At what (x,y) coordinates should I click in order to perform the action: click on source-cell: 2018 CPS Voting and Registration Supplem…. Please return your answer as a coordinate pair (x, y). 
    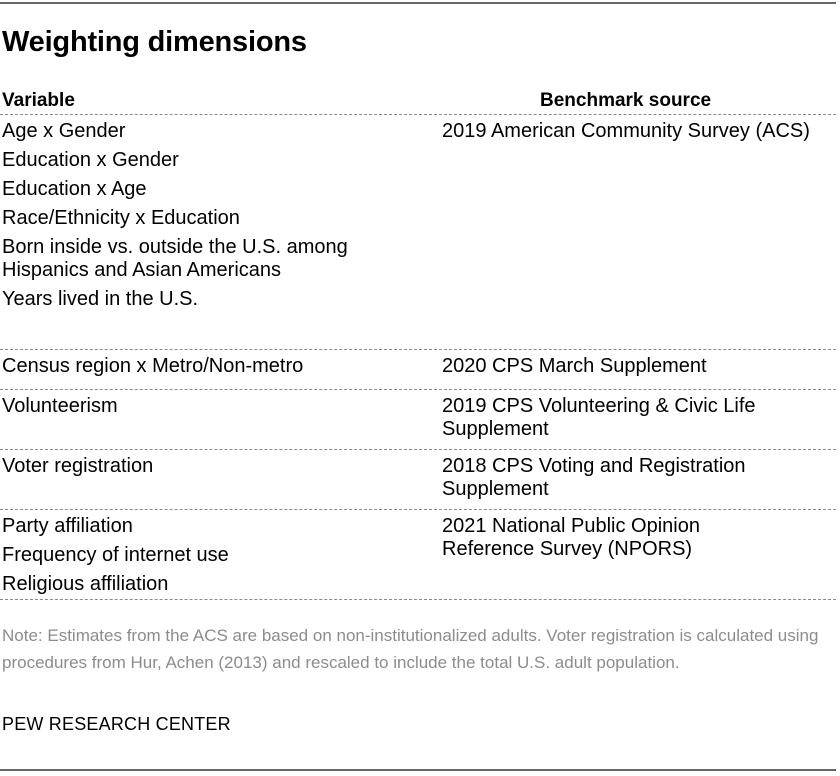
    Looking at the image, I should click on (639, 482).